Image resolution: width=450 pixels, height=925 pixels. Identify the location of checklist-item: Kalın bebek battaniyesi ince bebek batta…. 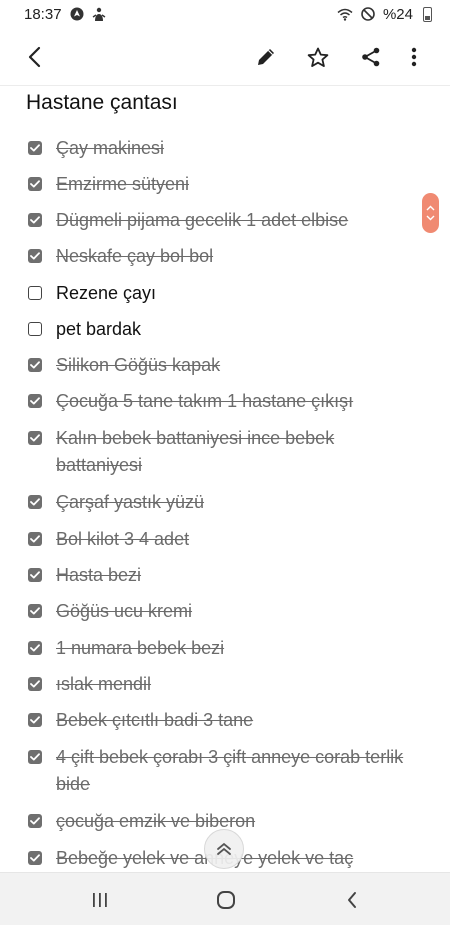
(218, 453).